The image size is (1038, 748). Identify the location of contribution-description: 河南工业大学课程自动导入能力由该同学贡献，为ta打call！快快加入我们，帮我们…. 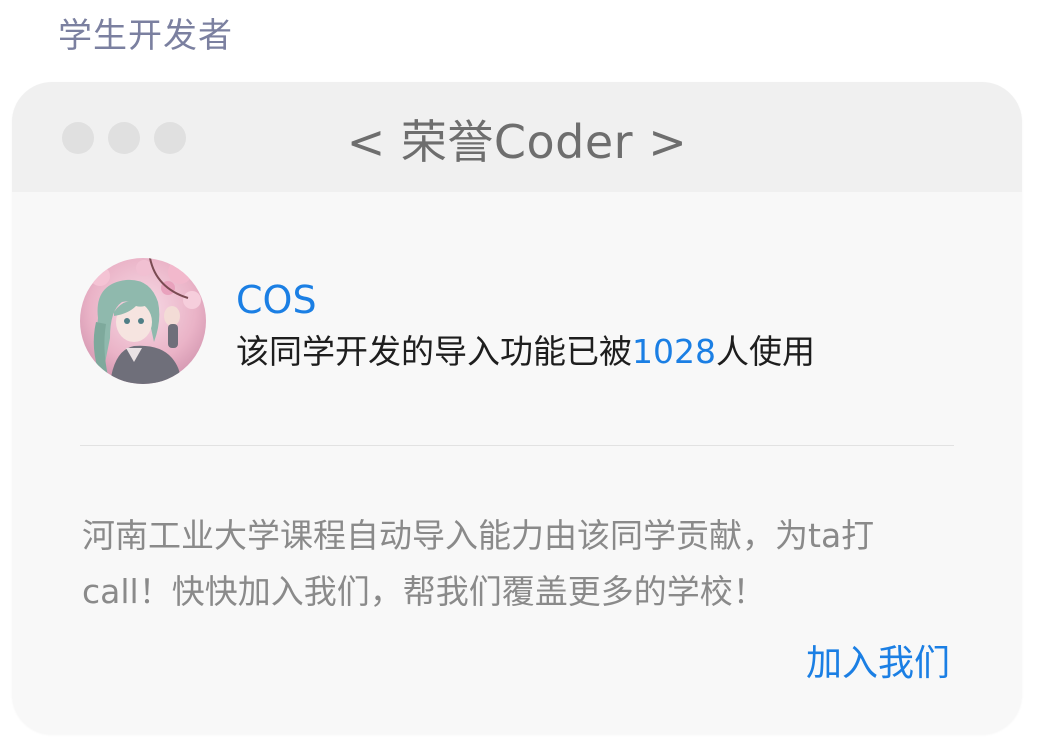
(478, 563).